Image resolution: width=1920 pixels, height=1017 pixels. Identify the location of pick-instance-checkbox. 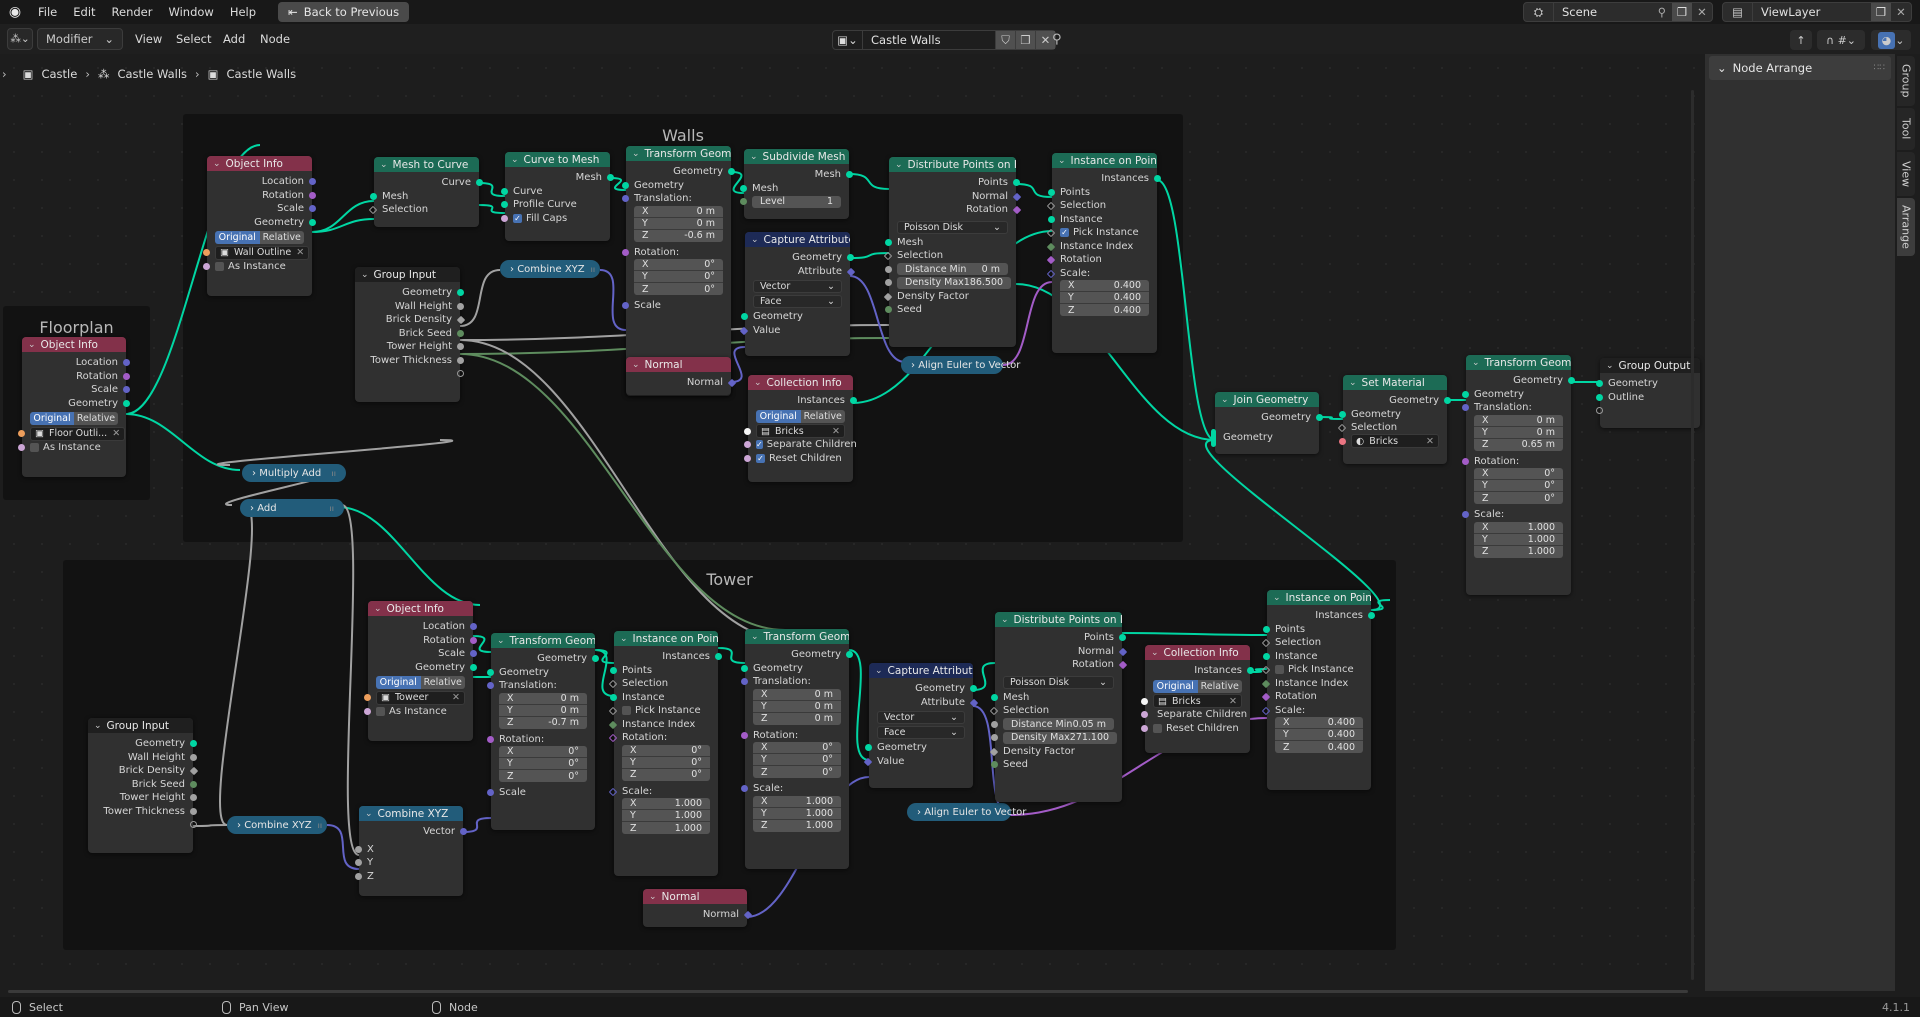
(626, 711).